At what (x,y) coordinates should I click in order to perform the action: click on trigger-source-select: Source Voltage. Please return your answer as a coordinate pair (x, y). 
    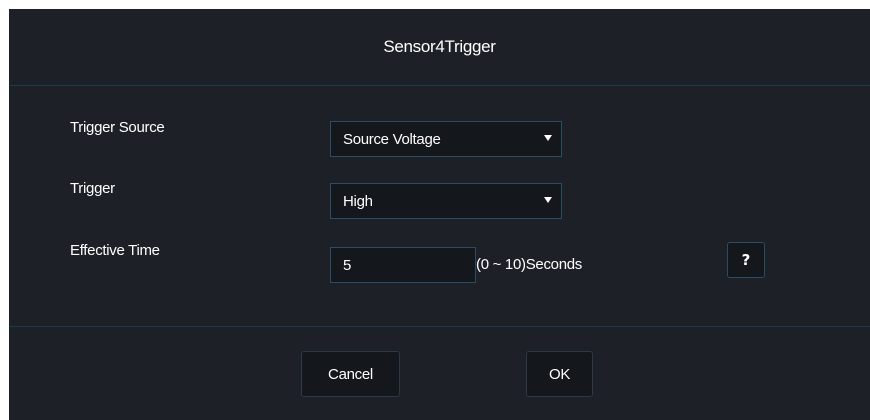
    Looking at the image, I should click on (446, 139).